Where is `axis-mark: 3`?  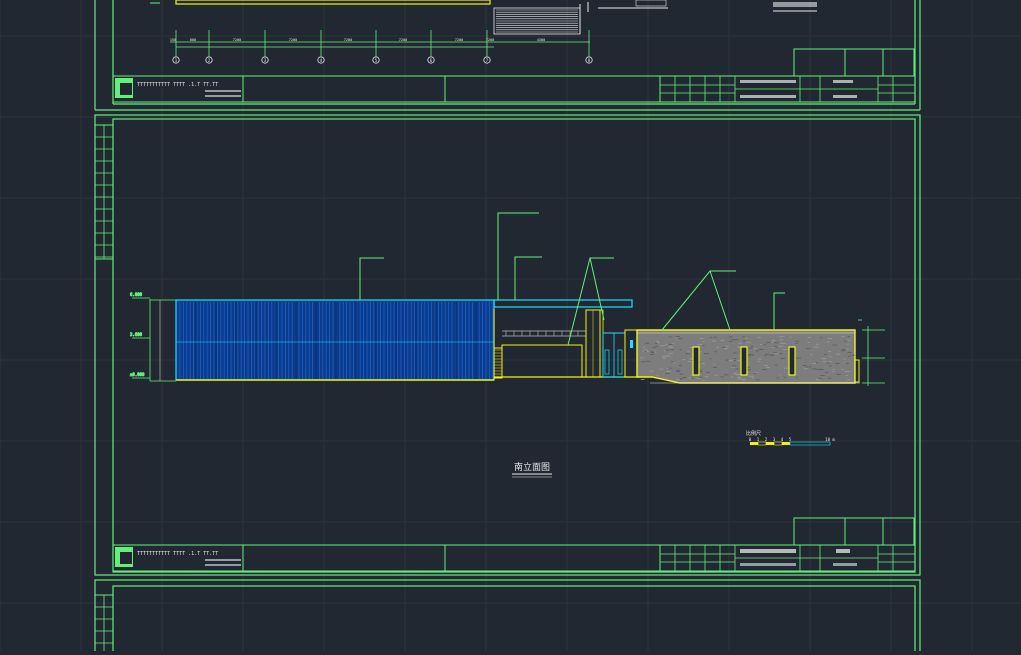 axis-mark: 3 is located at coordinates (265, 60).